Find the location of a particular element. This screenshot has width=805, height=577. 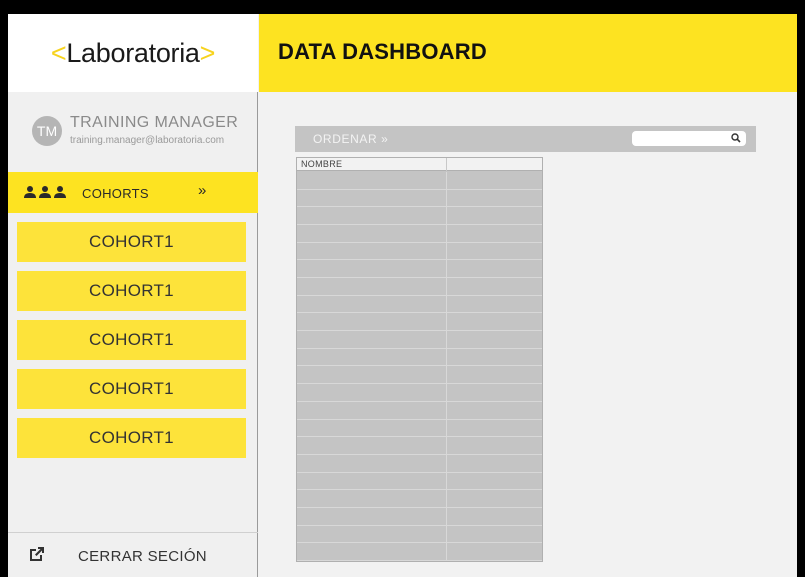

column-header-nombre: NOMBRE is located at coordinates (322, 164).